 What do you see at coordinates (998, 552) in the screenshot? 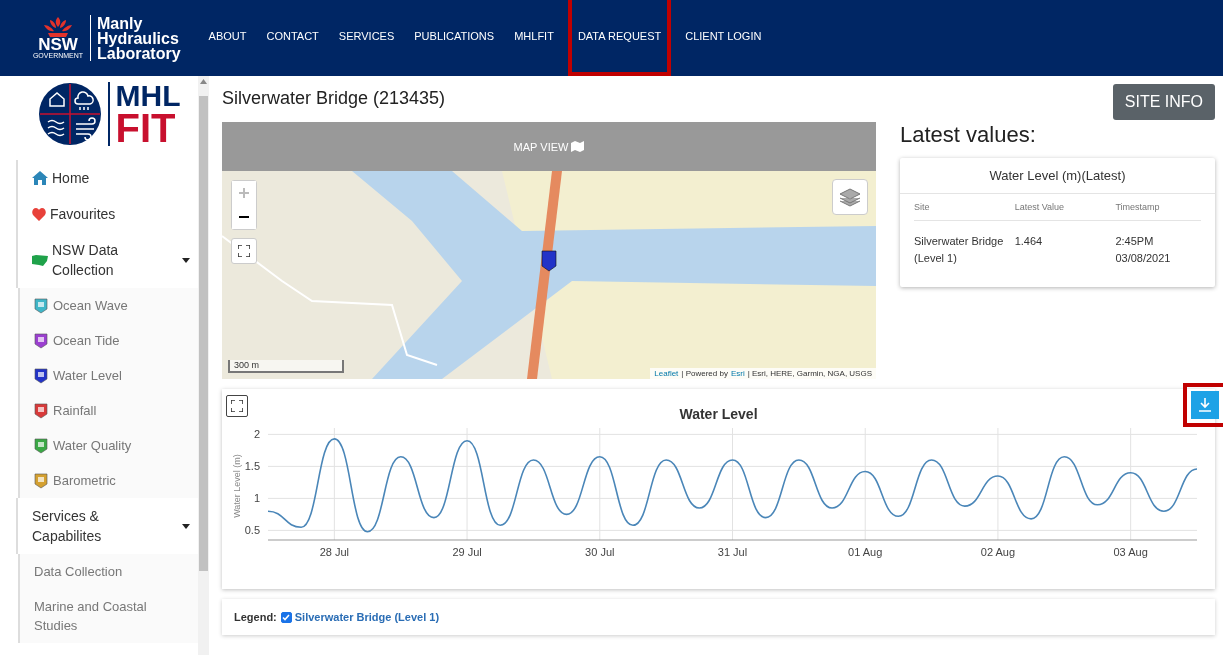
I see `axis-tick-label: 02 Aug` at bounding box center [998, 552].